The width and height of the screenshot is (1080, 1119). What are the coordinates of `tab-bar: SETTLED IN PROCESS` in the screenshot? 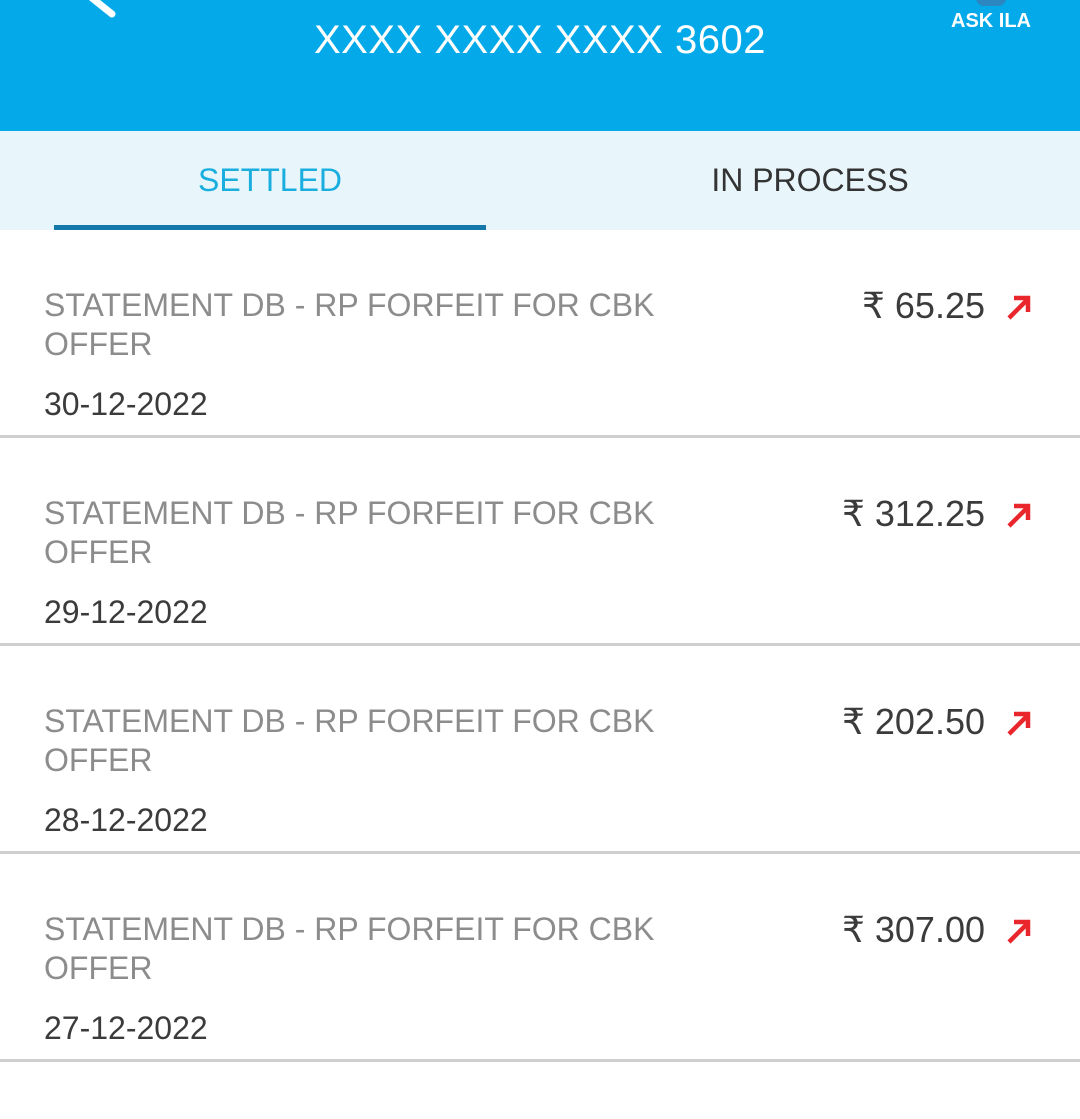 It's located at (540, 180).